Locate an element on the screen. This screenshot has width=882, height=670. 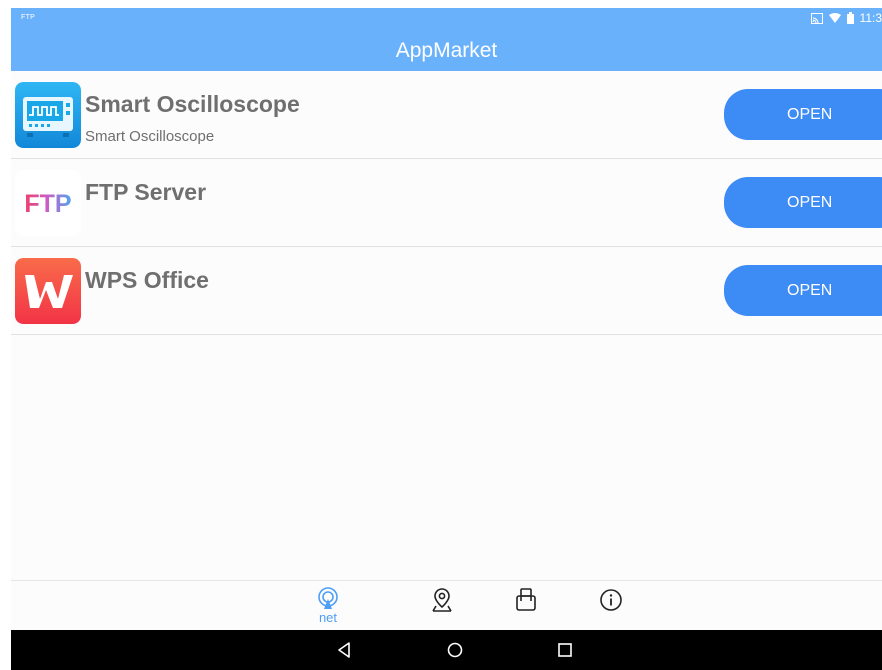
header-bar: FTP 11:3 AppMarket is located at coordinates (446, 39).